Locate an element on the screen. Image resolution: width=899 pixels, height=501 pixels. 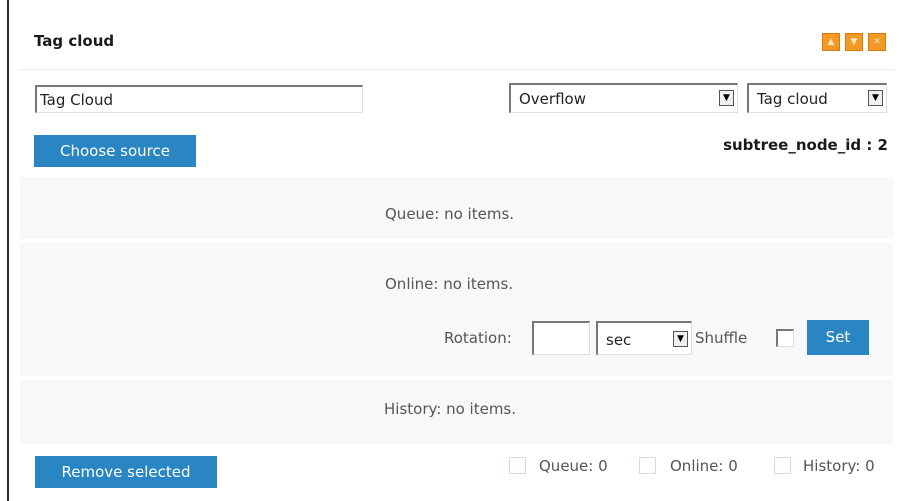
move-down-button: ▼ is located at coordinates (854, 42).